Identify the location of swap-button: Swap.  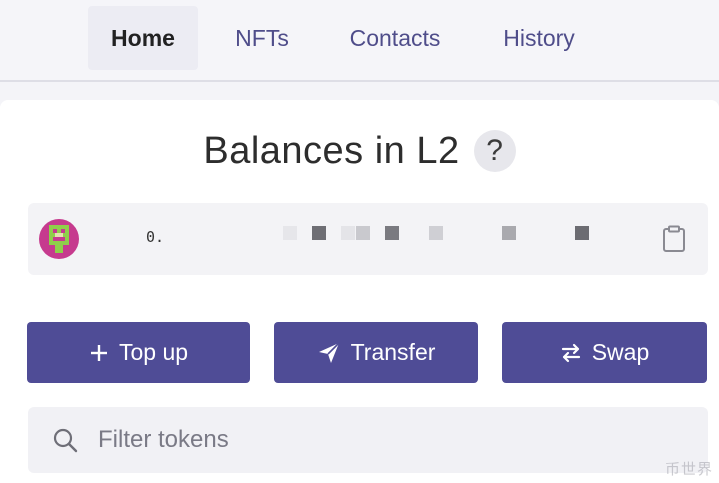
(604, 352).